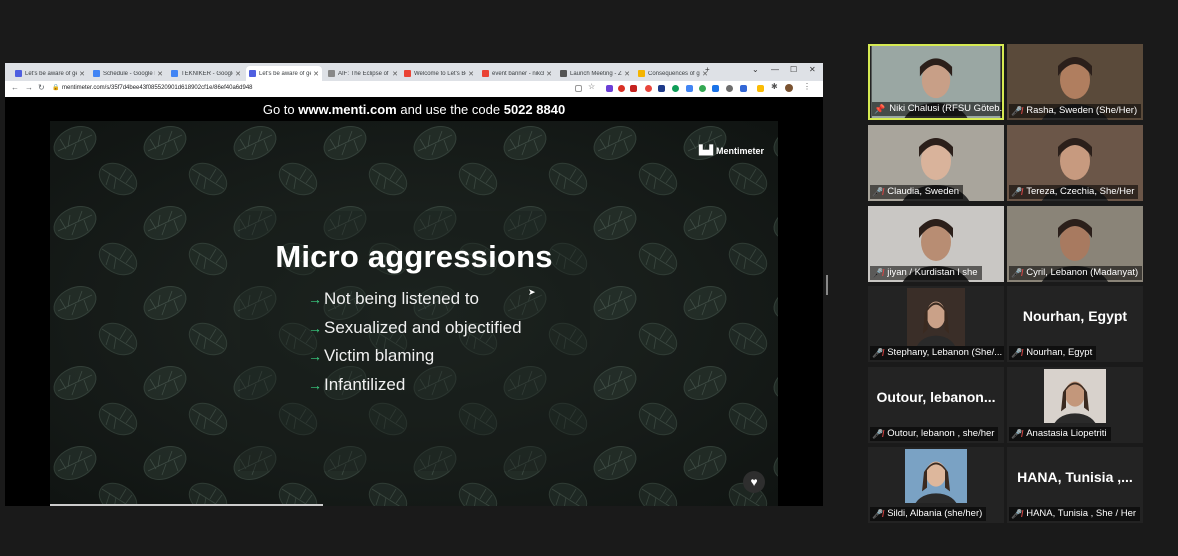 This screenshot has width=1178, height=556. Describe the element at coordinates (41, 87) in the screenshot. I see `reload-icon: ↻` at that location.